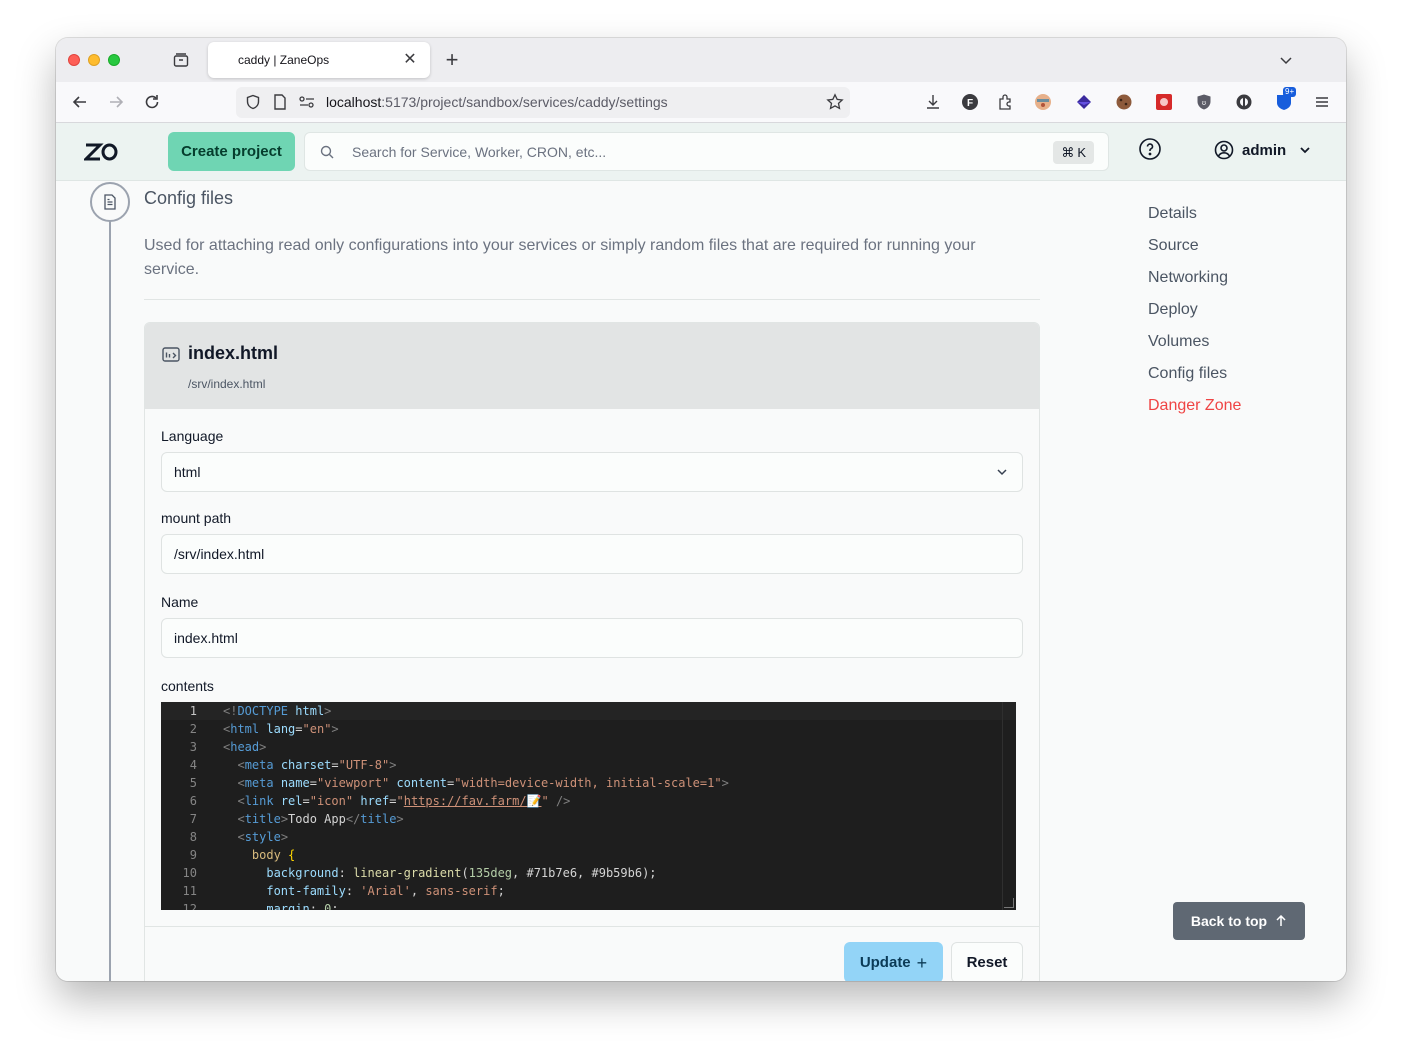  I want to click on svg-text: F, so click(970, 103).